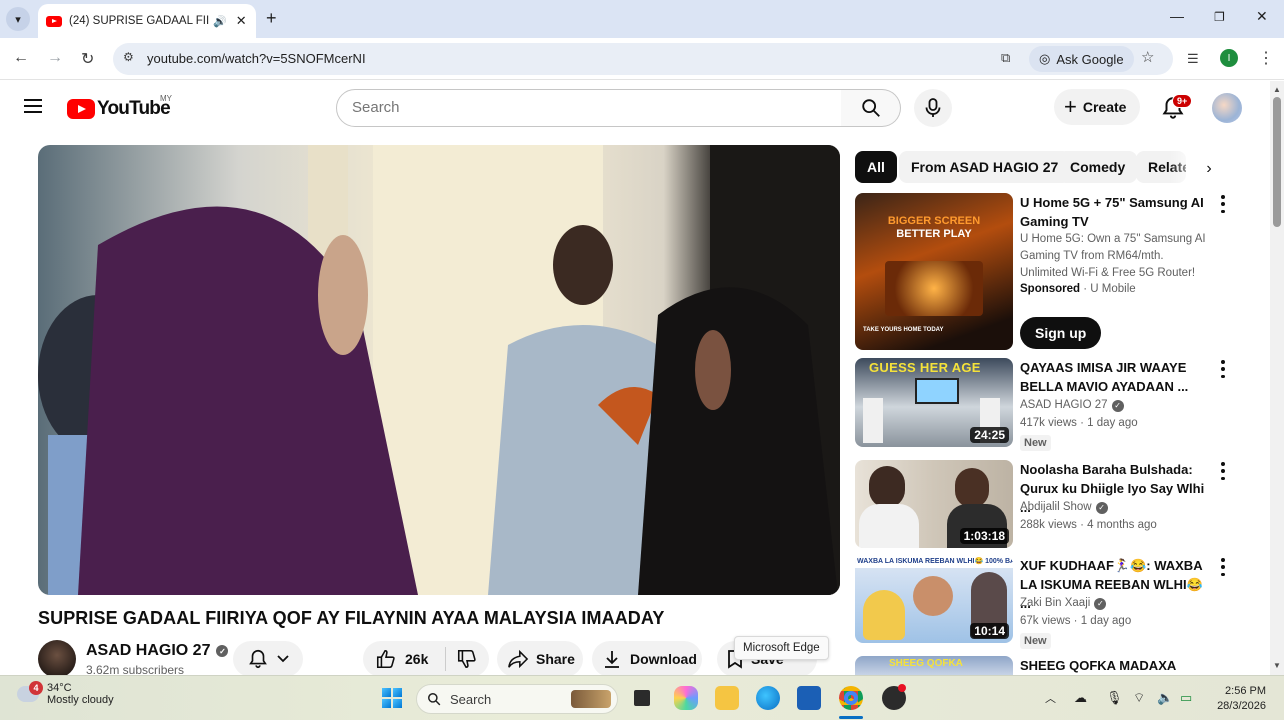 The width and height of the screenshot is (1284, 720). I want to click on back-icon: ←, so click(21, 58).